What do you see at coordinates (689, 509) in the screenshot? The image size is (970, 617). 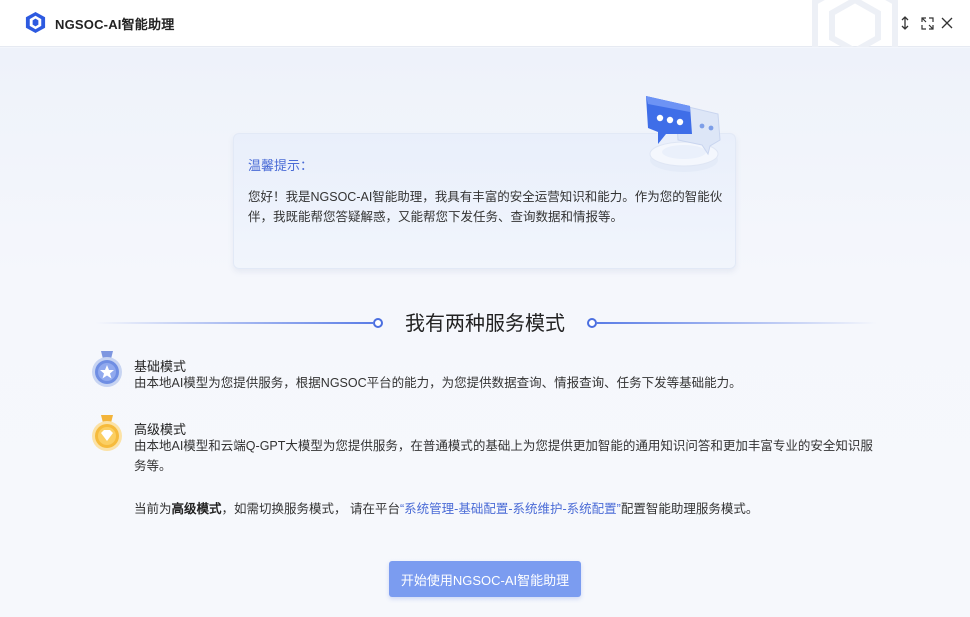 I see `status-suffix: 配置智能助理服务模式。` at bounding box center [689, 509].